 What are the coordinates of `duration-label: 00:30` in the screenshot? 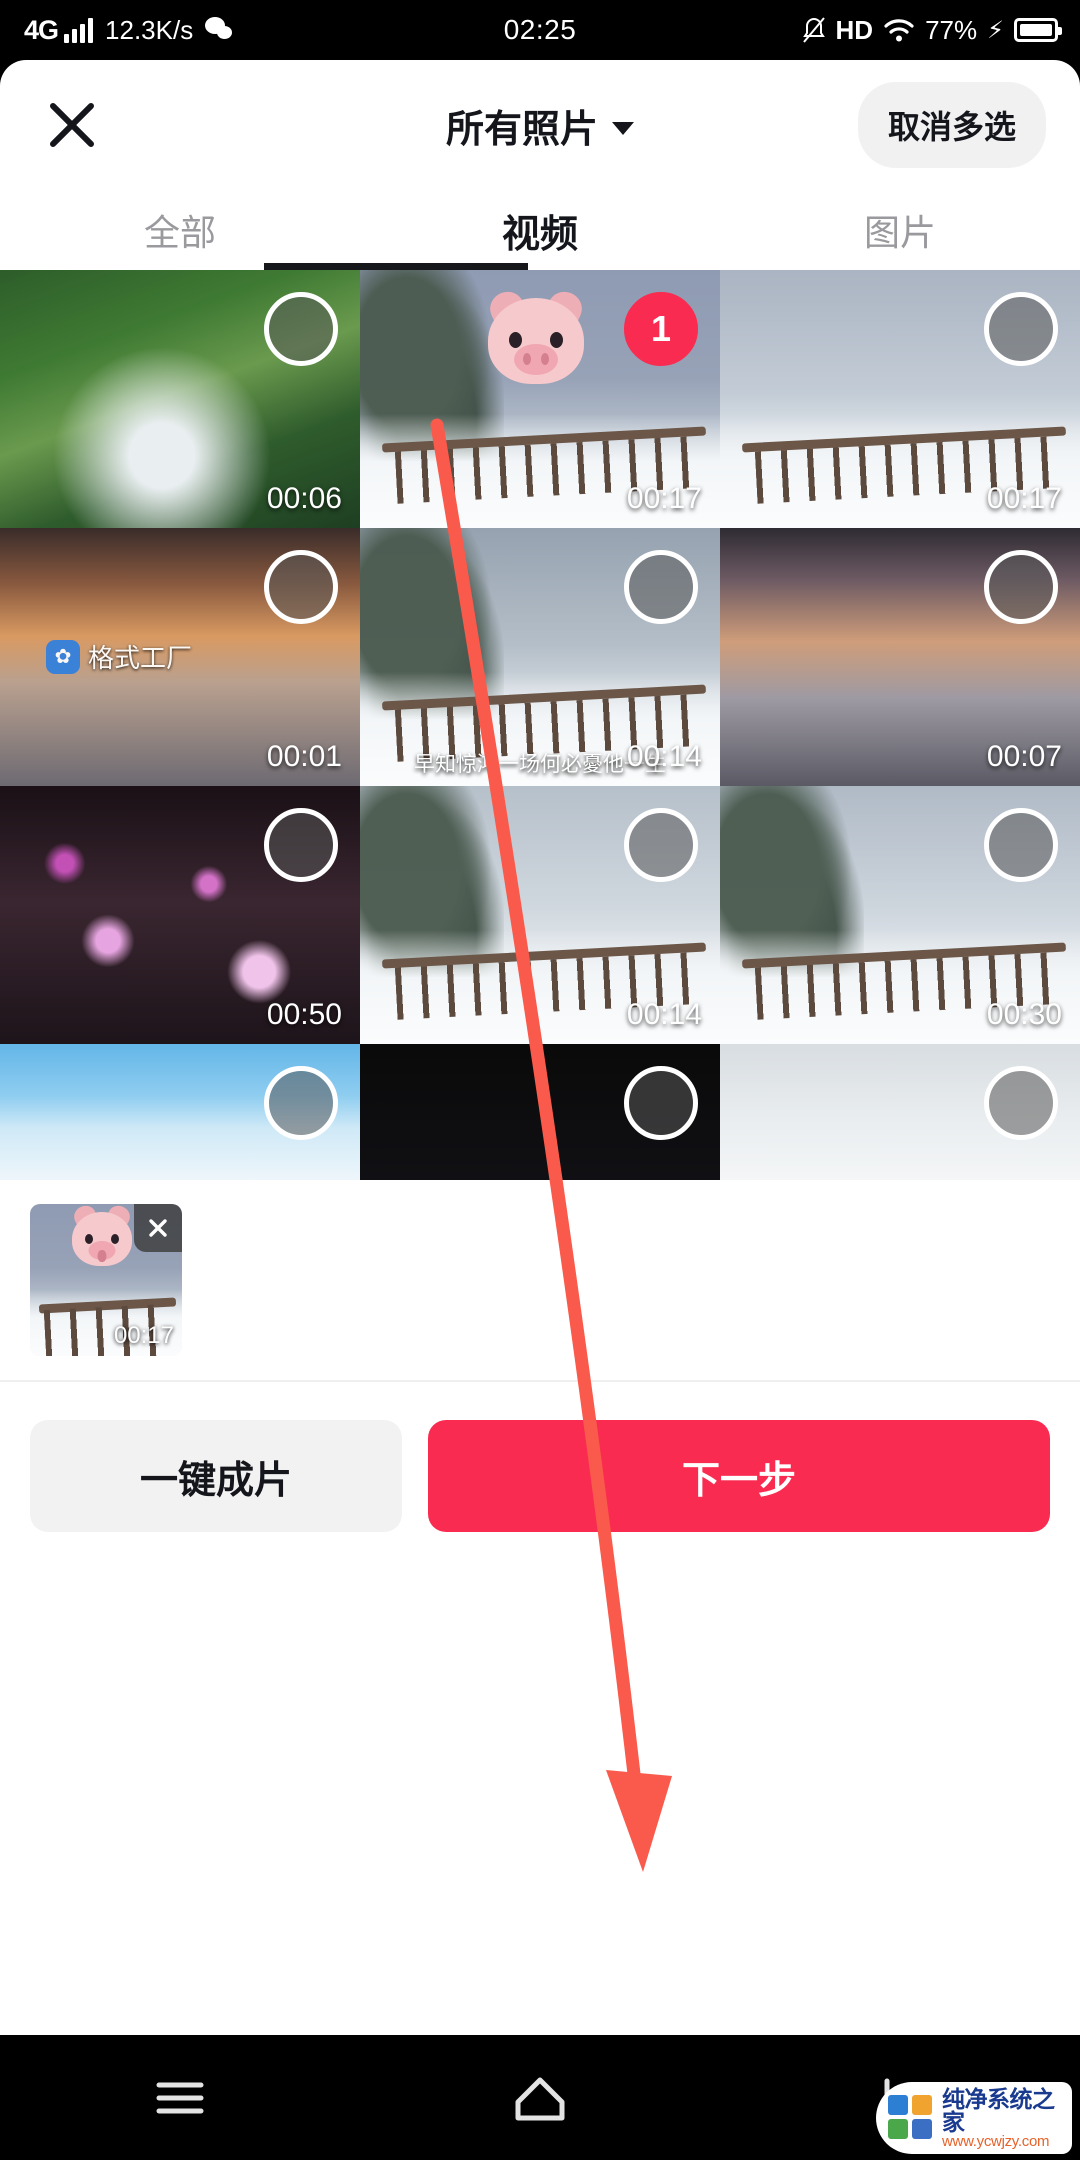 It's located at (1024, 1014).